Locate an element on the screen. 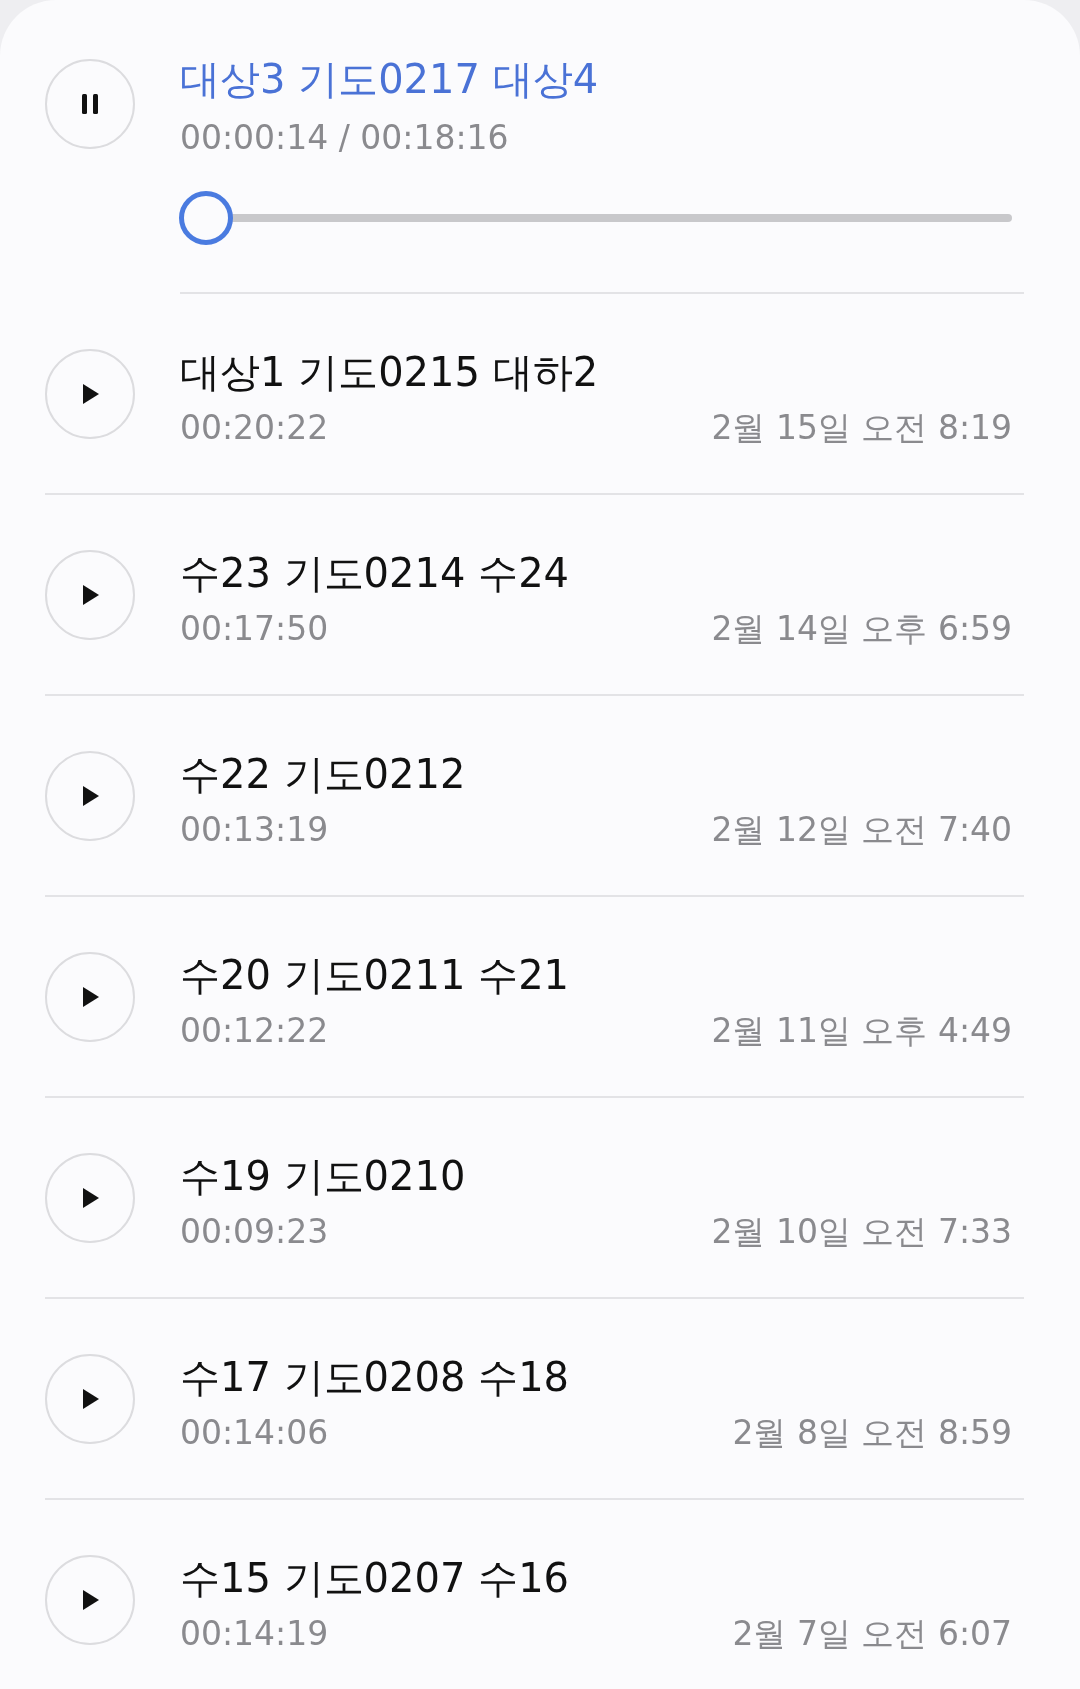 This screenshot has width=1080, height=1689. recording-duration: 00:12:22 is located at coordinates (254, 1030).